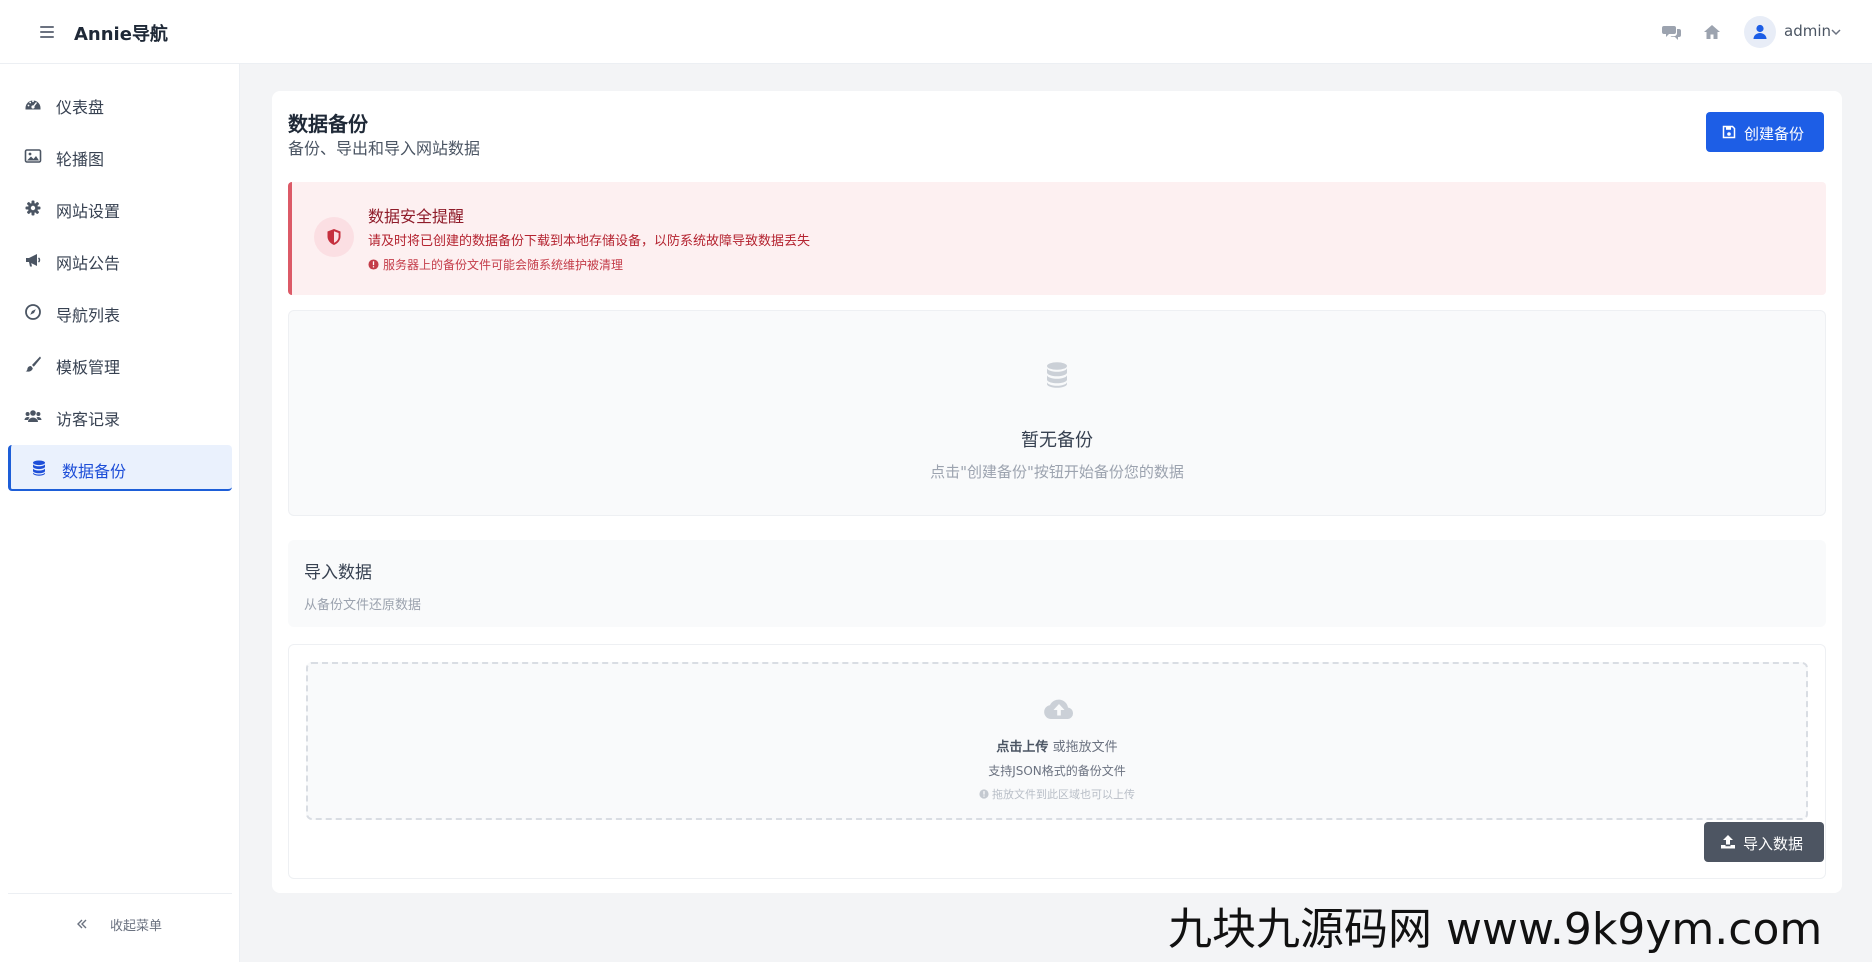  Describe the element at coordinates (80, 107) in the screenshot. I see `sidebar-item-label: 仪表盘` at that location.